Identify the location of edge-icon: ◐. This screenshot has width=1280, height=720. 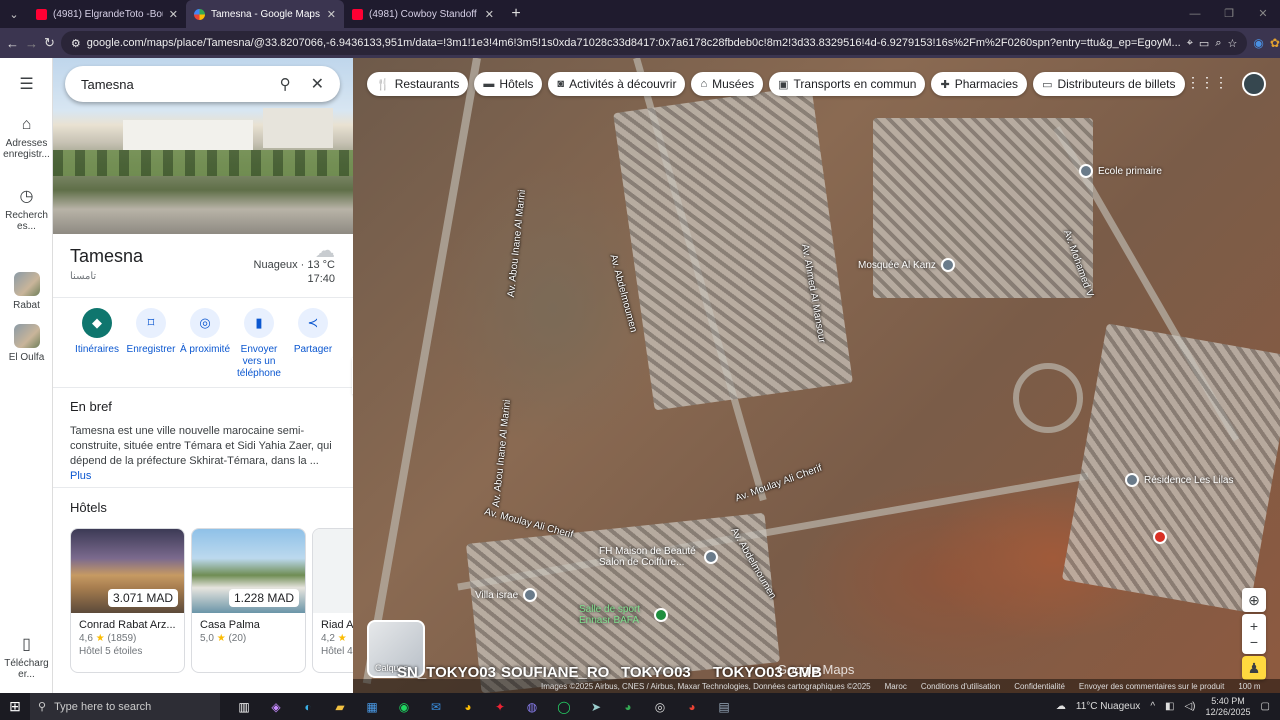
(308, 707).